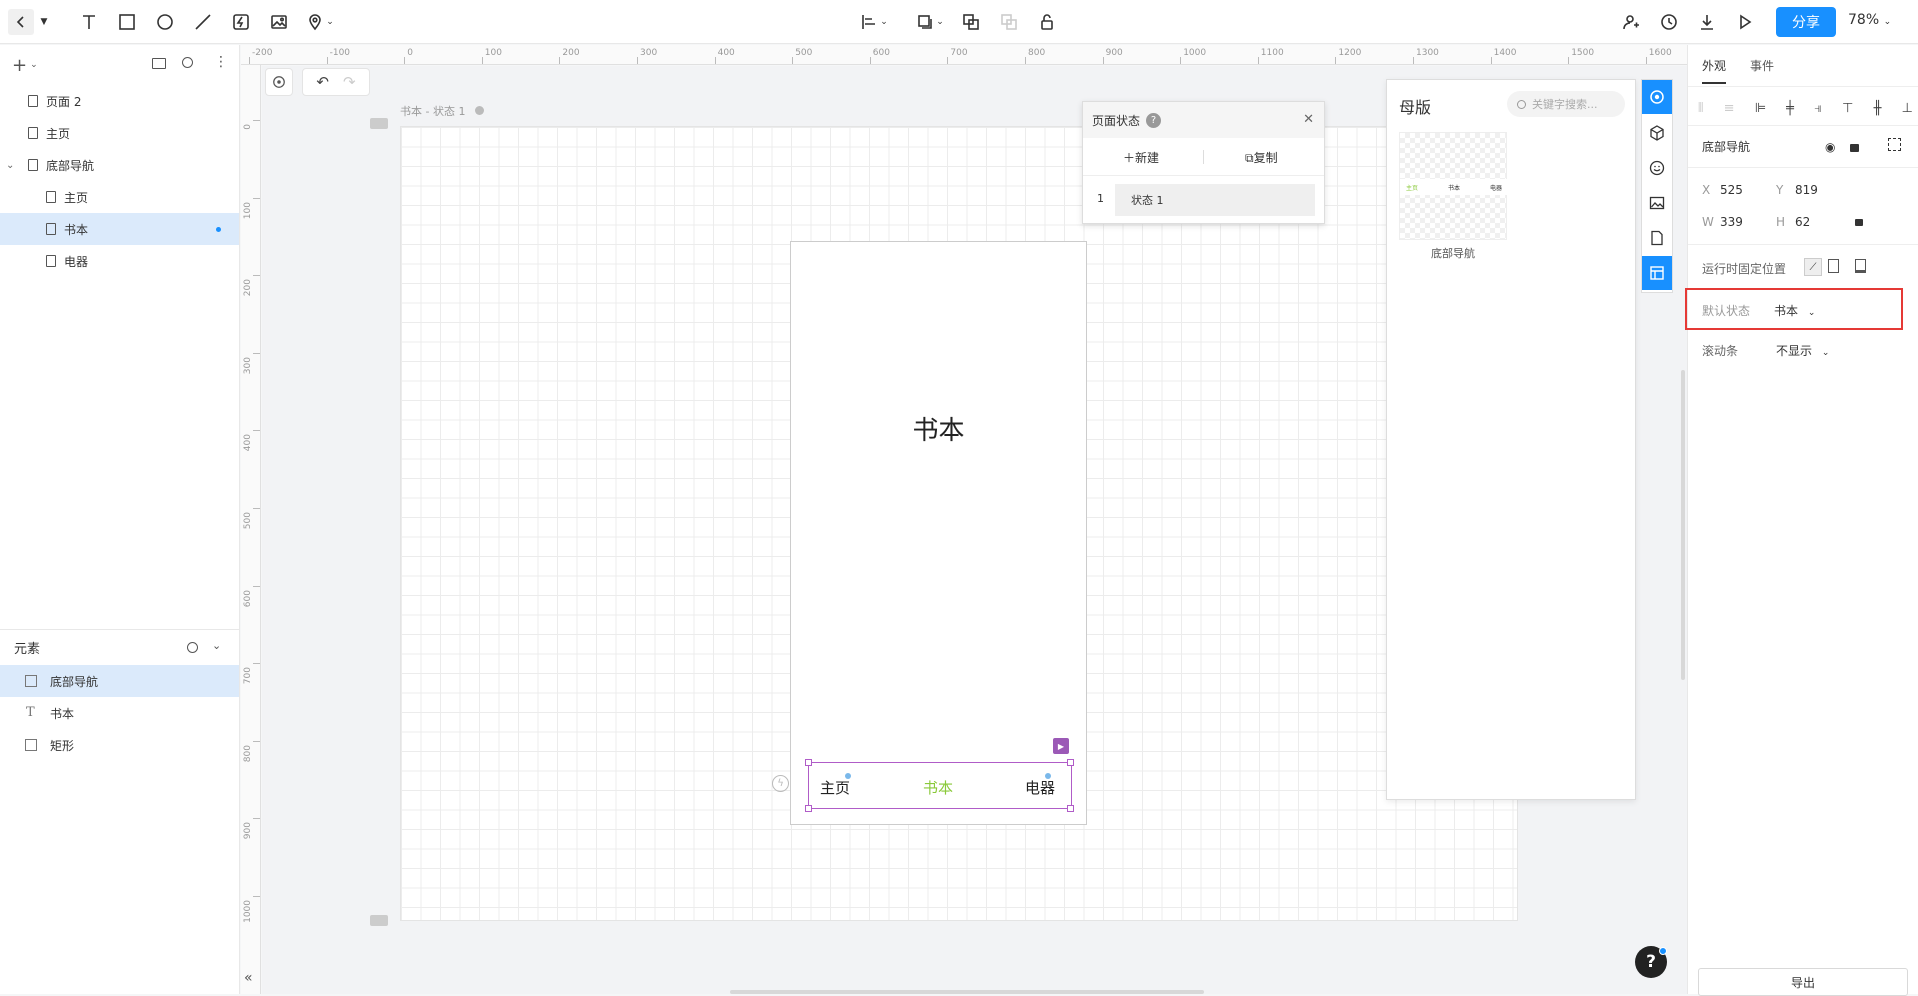  Describe the element at coordinates (119, 713) in the screenshot. I see `element-item-book-text: T 书本` at that location.